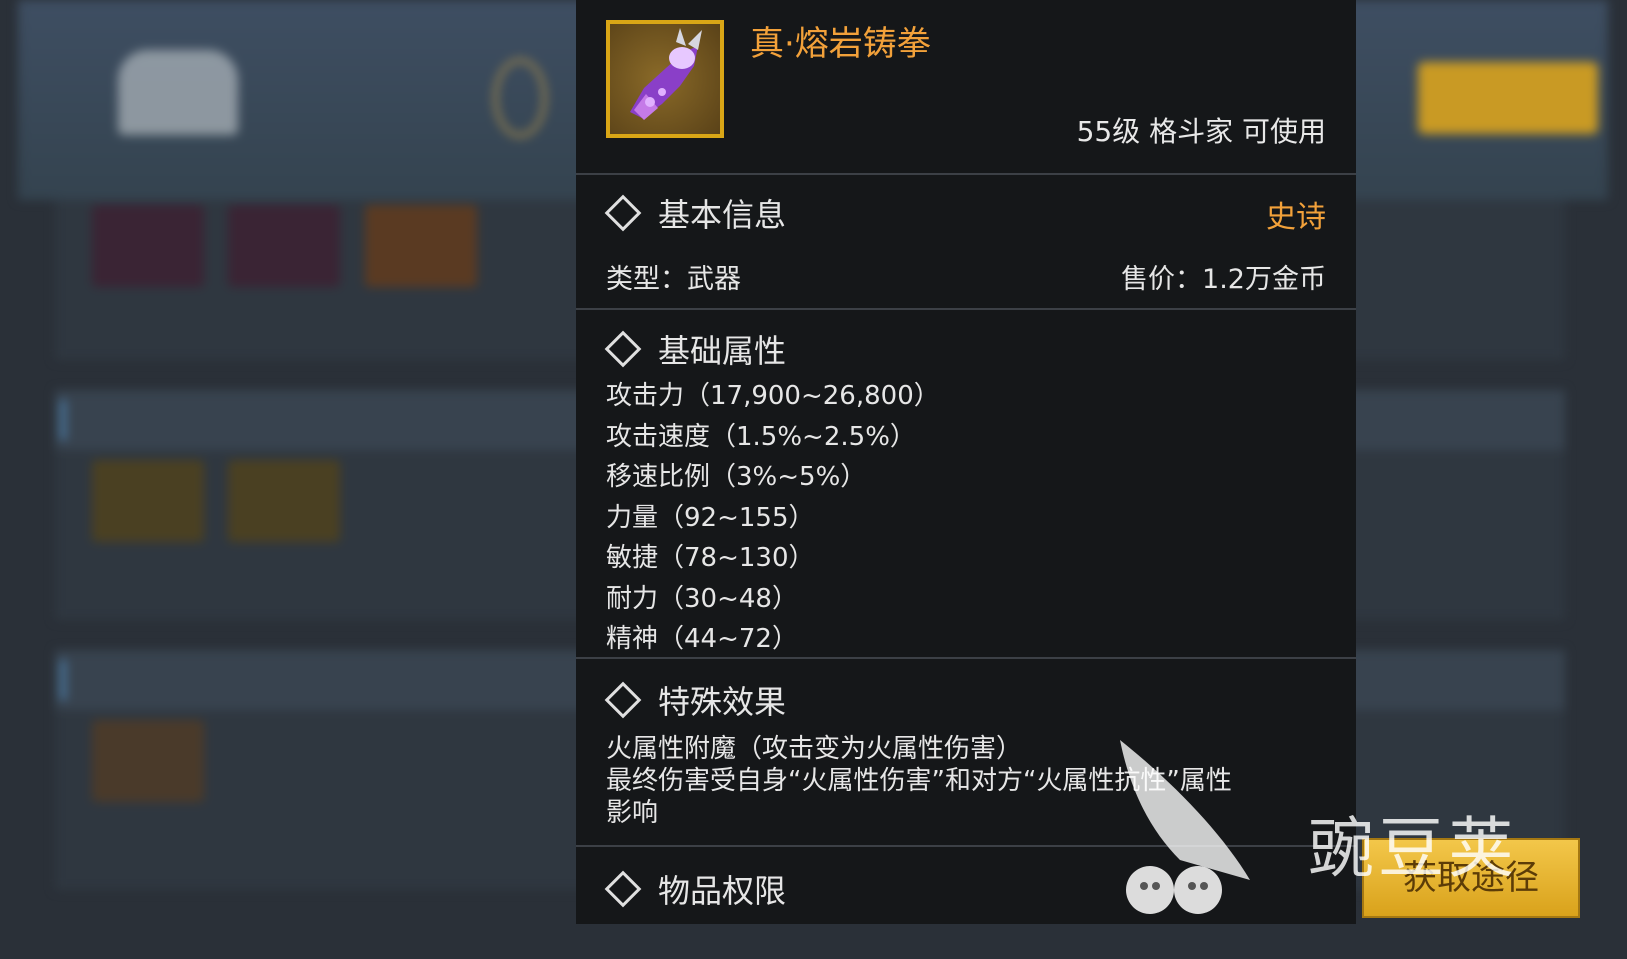 This screenshot has height=959, width=1627. I want to click on bg-character-icon, so click(178, 92).